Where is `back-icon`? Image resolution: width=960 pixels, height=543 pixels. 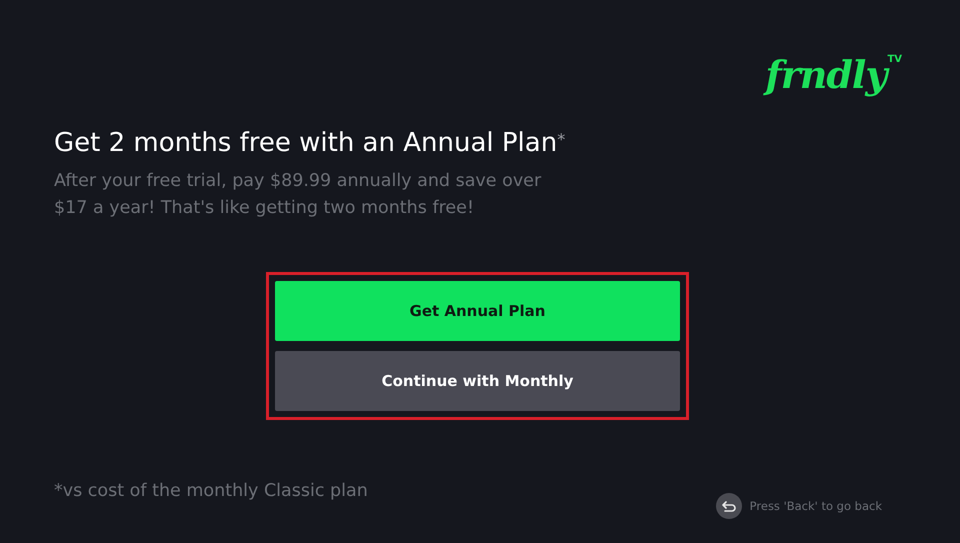 back-icon is located at coordinates (729, 506).